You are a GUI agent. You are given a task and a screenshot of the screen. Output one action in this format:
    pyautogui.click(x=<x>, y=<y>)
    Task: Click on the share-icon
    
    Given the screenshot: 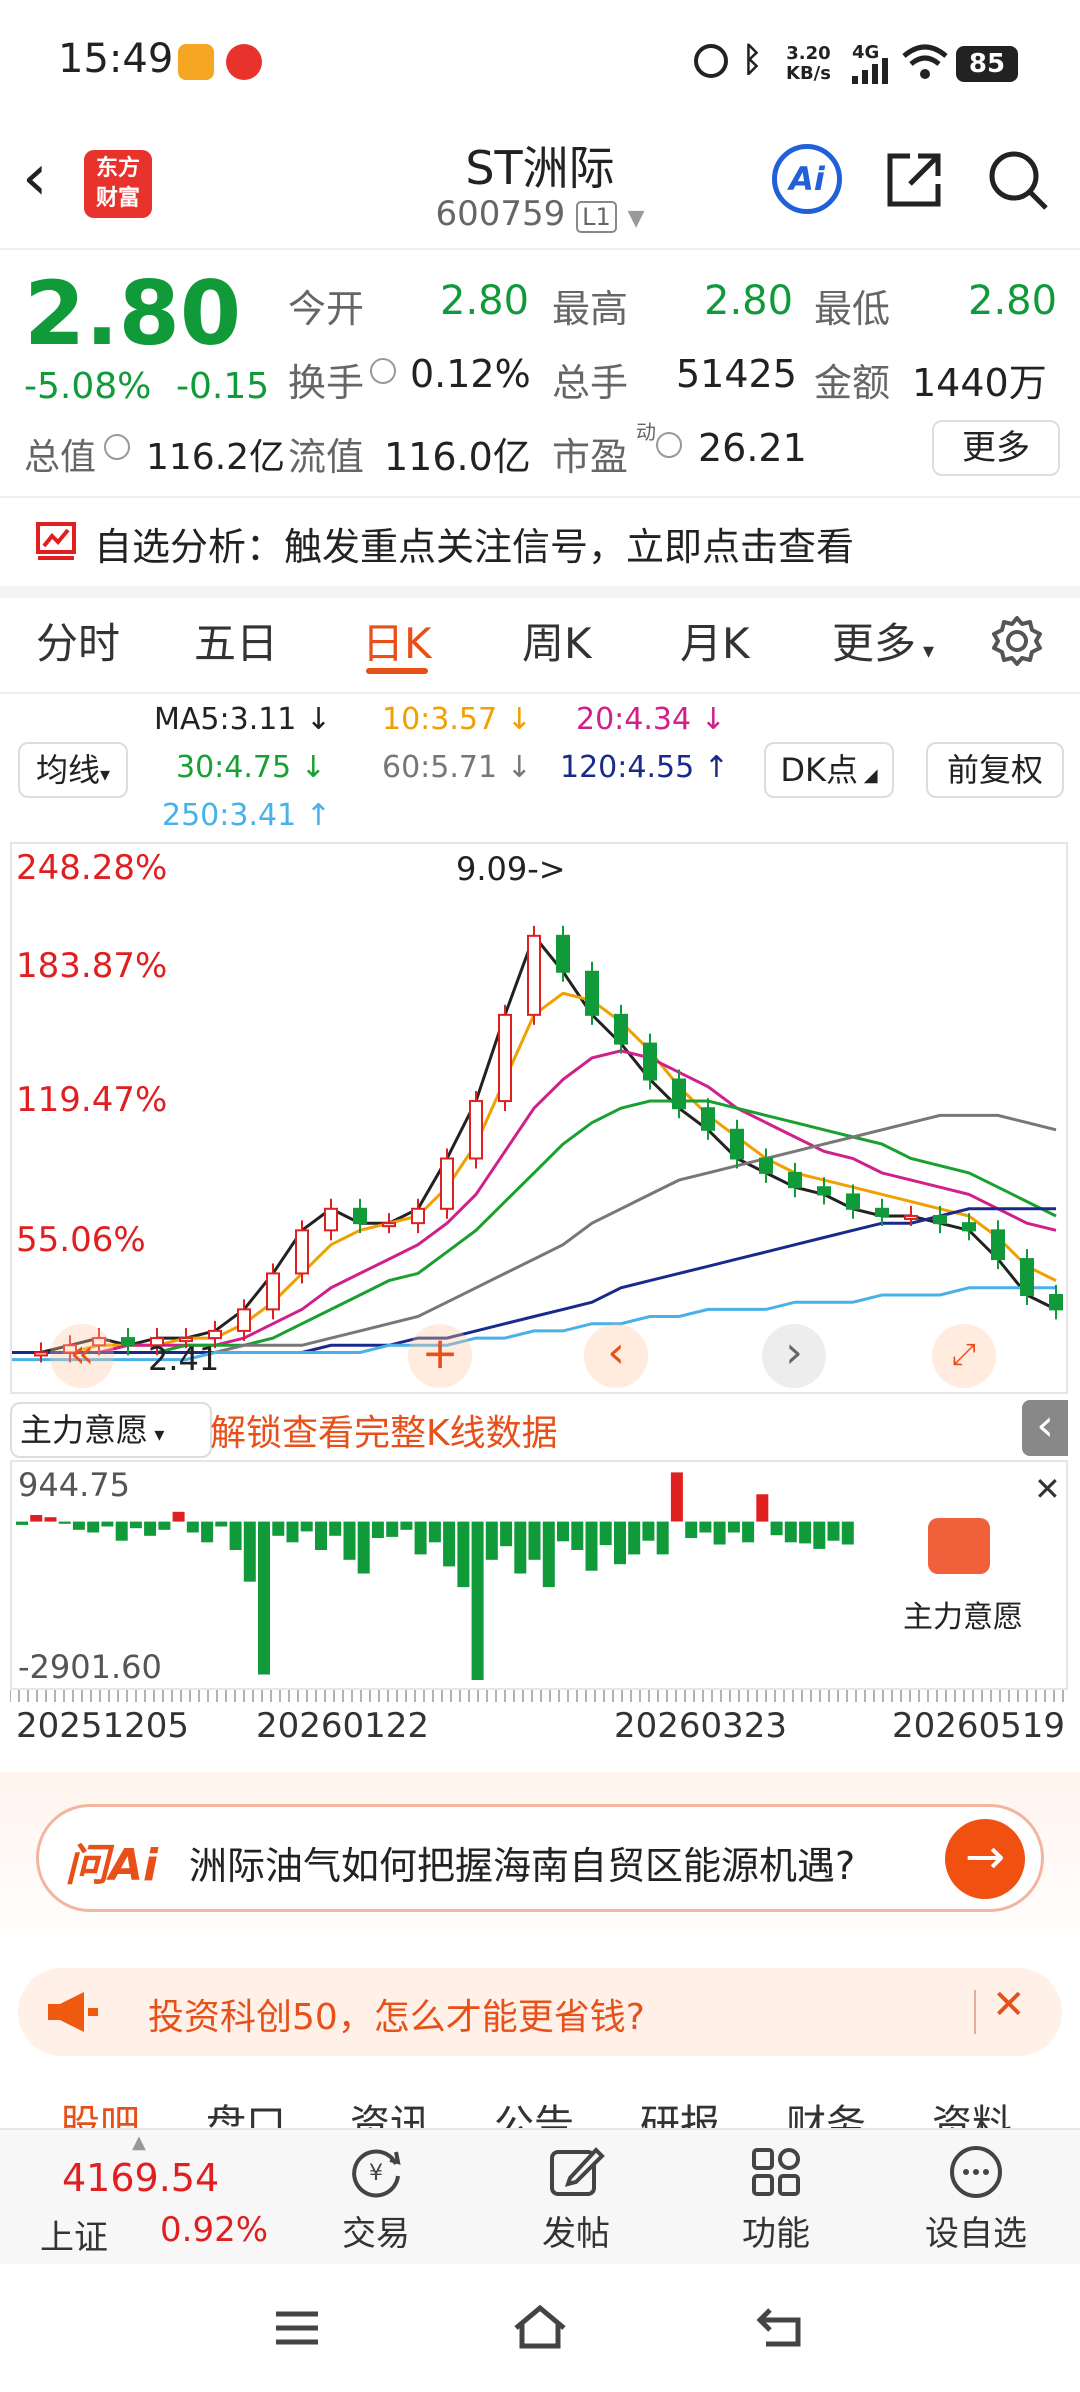 What is the action you would take?
    pyautogui.click(x=914, y=180)
    